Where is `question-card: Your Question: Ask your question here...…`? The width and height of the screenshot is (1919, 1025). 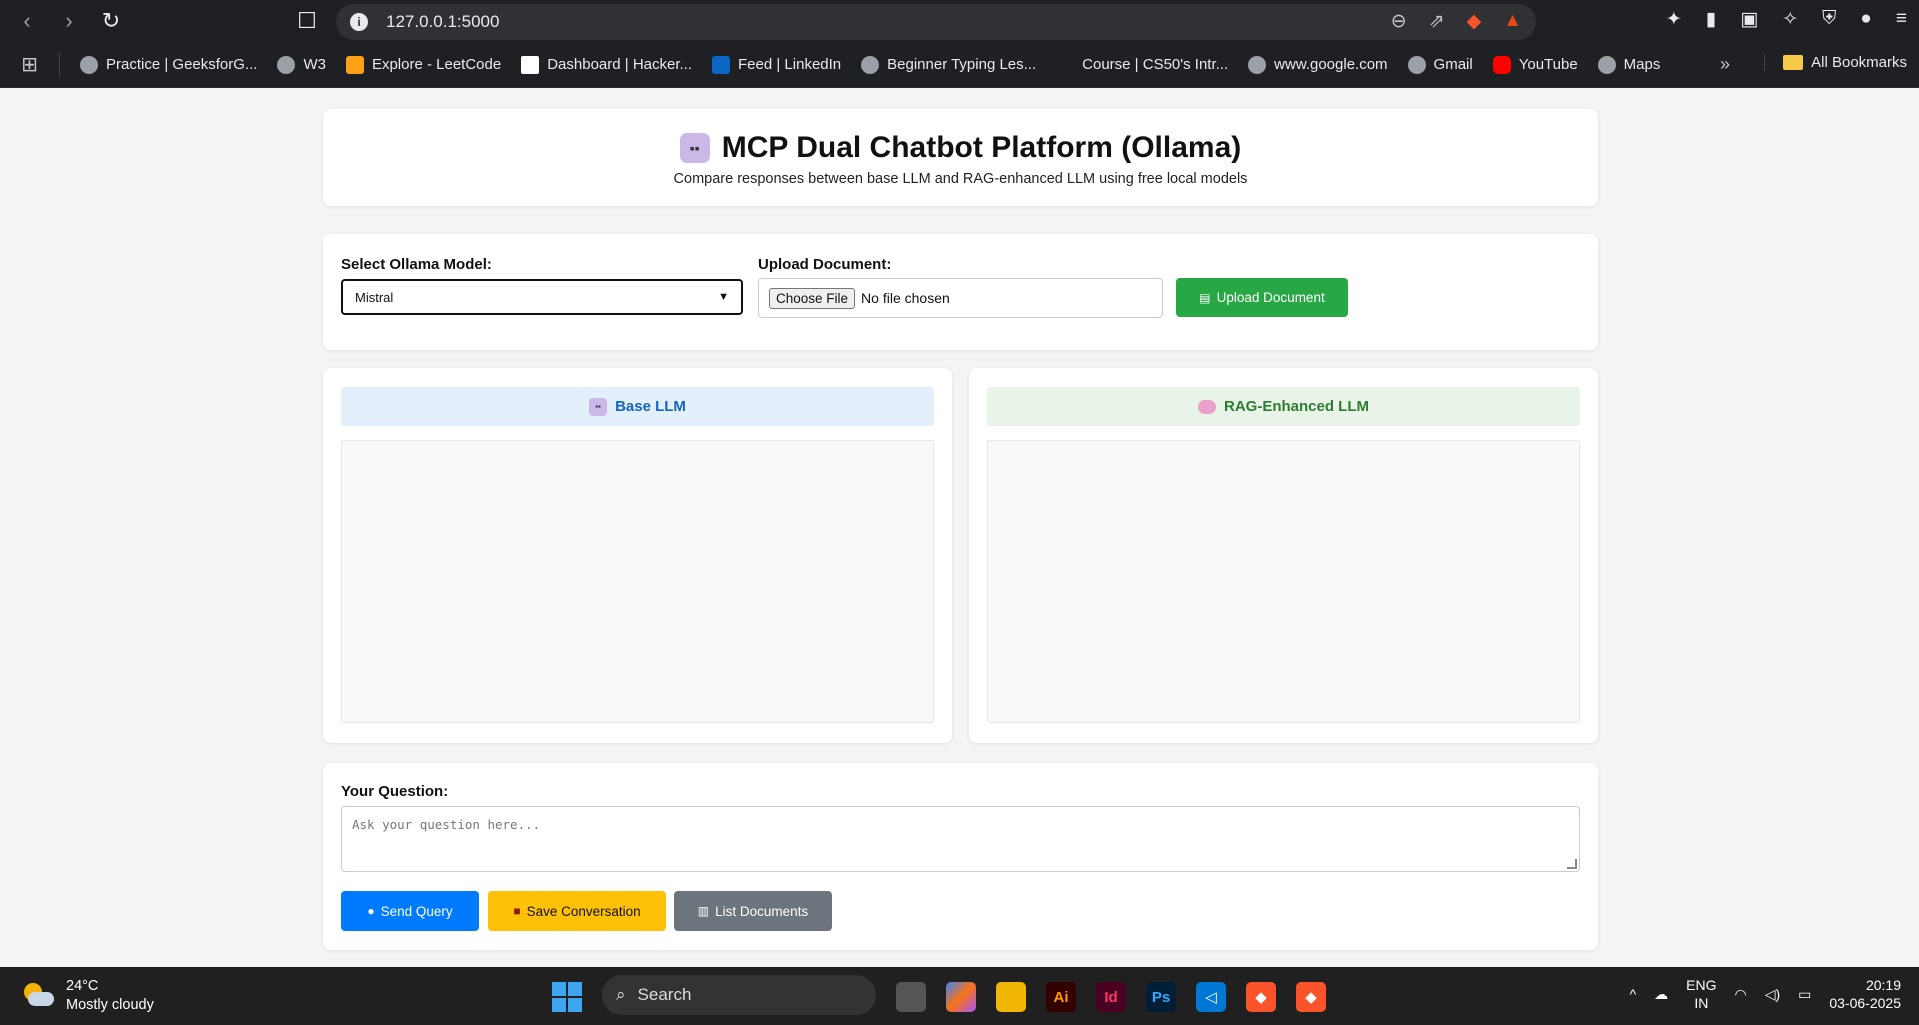 question-card: Your Question: Ask your question here...… is located at coordinates (960, 856).